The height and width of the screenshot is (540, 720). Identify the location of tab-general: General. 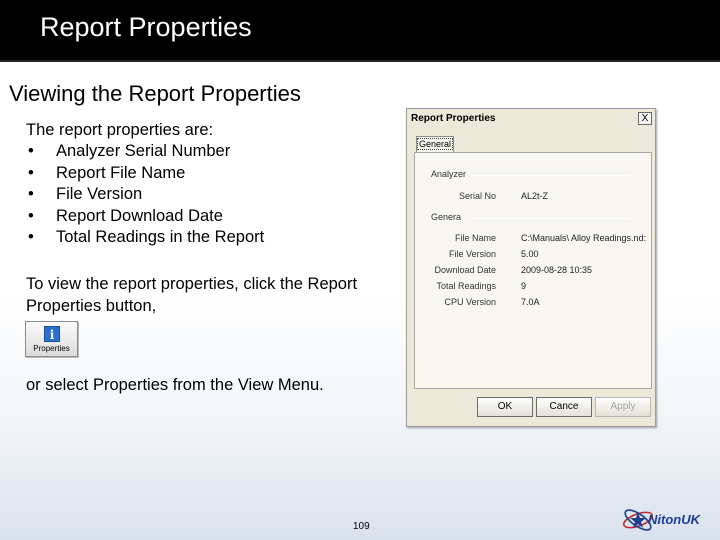
(435, 144).